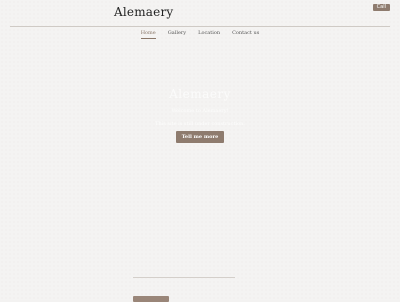 The image size is (400, 302). I want to click on call-button: Call, so click(381, 7).